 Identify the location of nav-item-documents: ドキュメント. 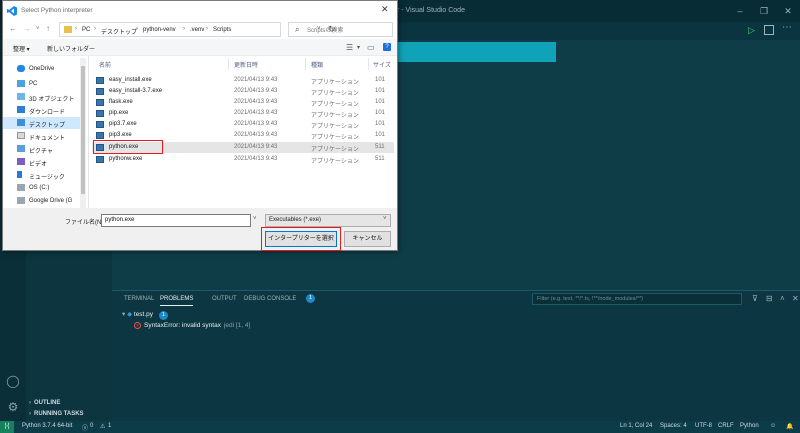
(43, 136).